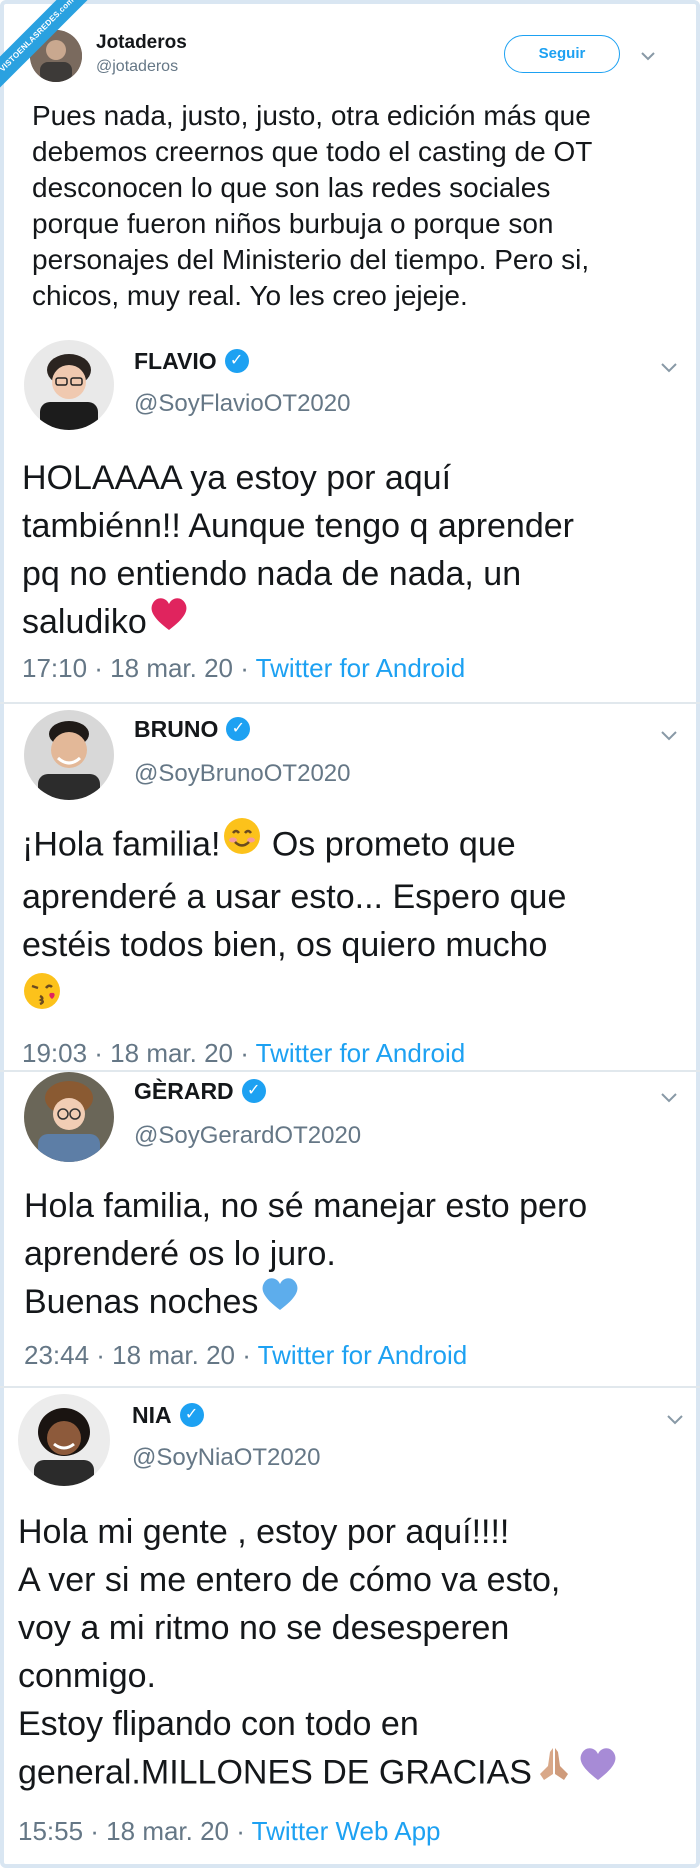  Describe the element at coordinates (180, 1254) in the screenshot. I see `tweet-text-line: aprenderé os lo juro.` at that location.